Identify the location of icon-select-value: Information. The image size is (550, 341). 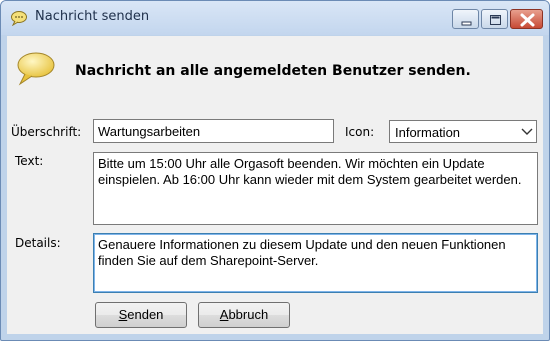
(428, 132).